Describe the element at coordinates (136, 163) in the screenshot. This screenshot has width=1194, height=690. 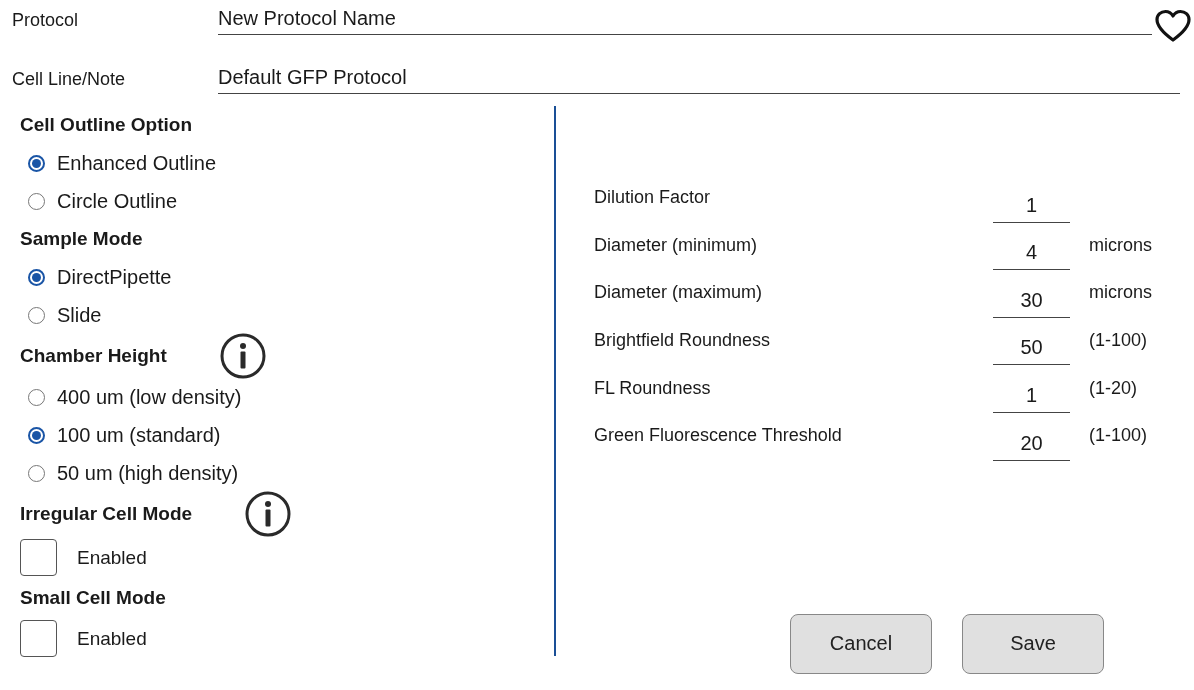
I see `option-label: Enhanced Outline` at that location.